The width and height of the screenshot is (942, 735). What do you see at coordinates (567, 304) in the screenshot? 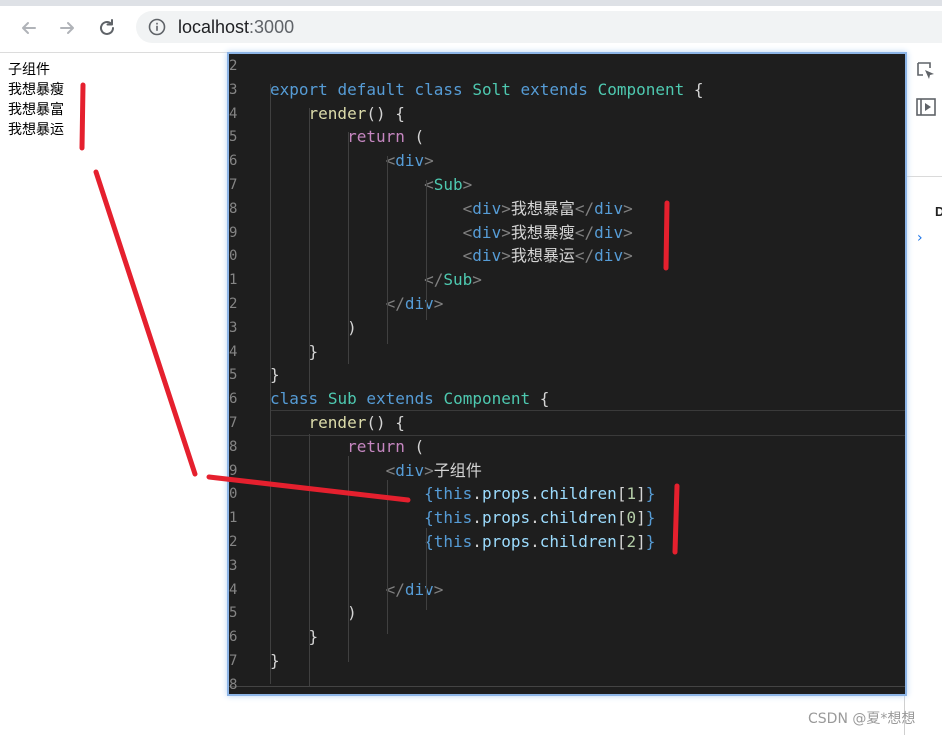
I see `code-line: 2 </div>` at bounding box center [567, 304].